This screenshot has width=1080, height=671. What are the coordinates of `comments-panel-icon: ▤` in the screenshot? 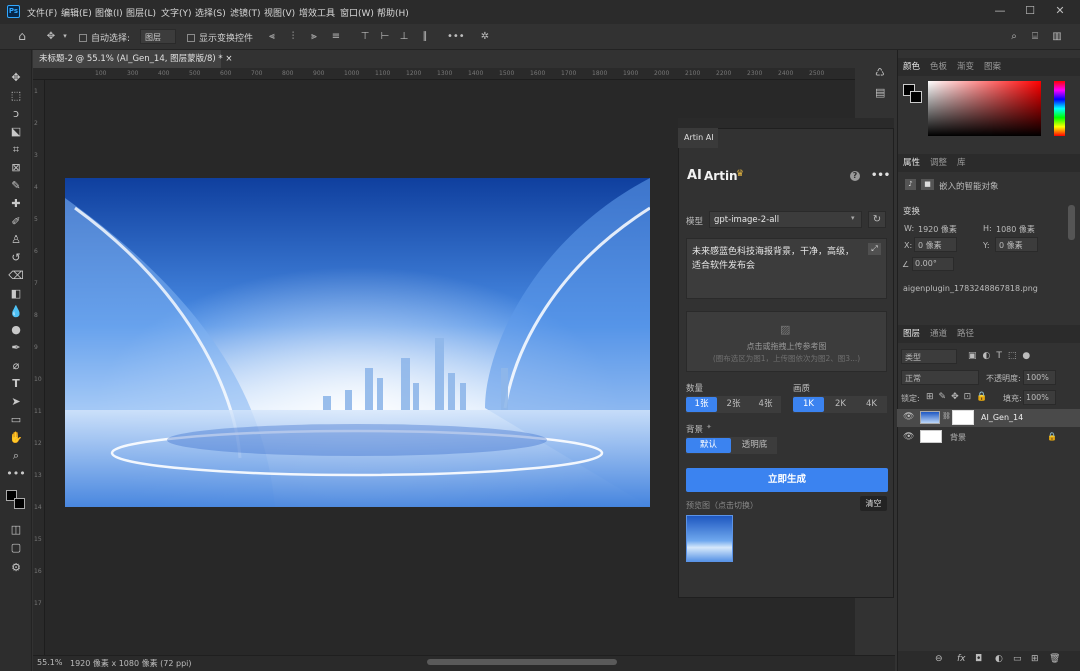 It's located at (882, 93).